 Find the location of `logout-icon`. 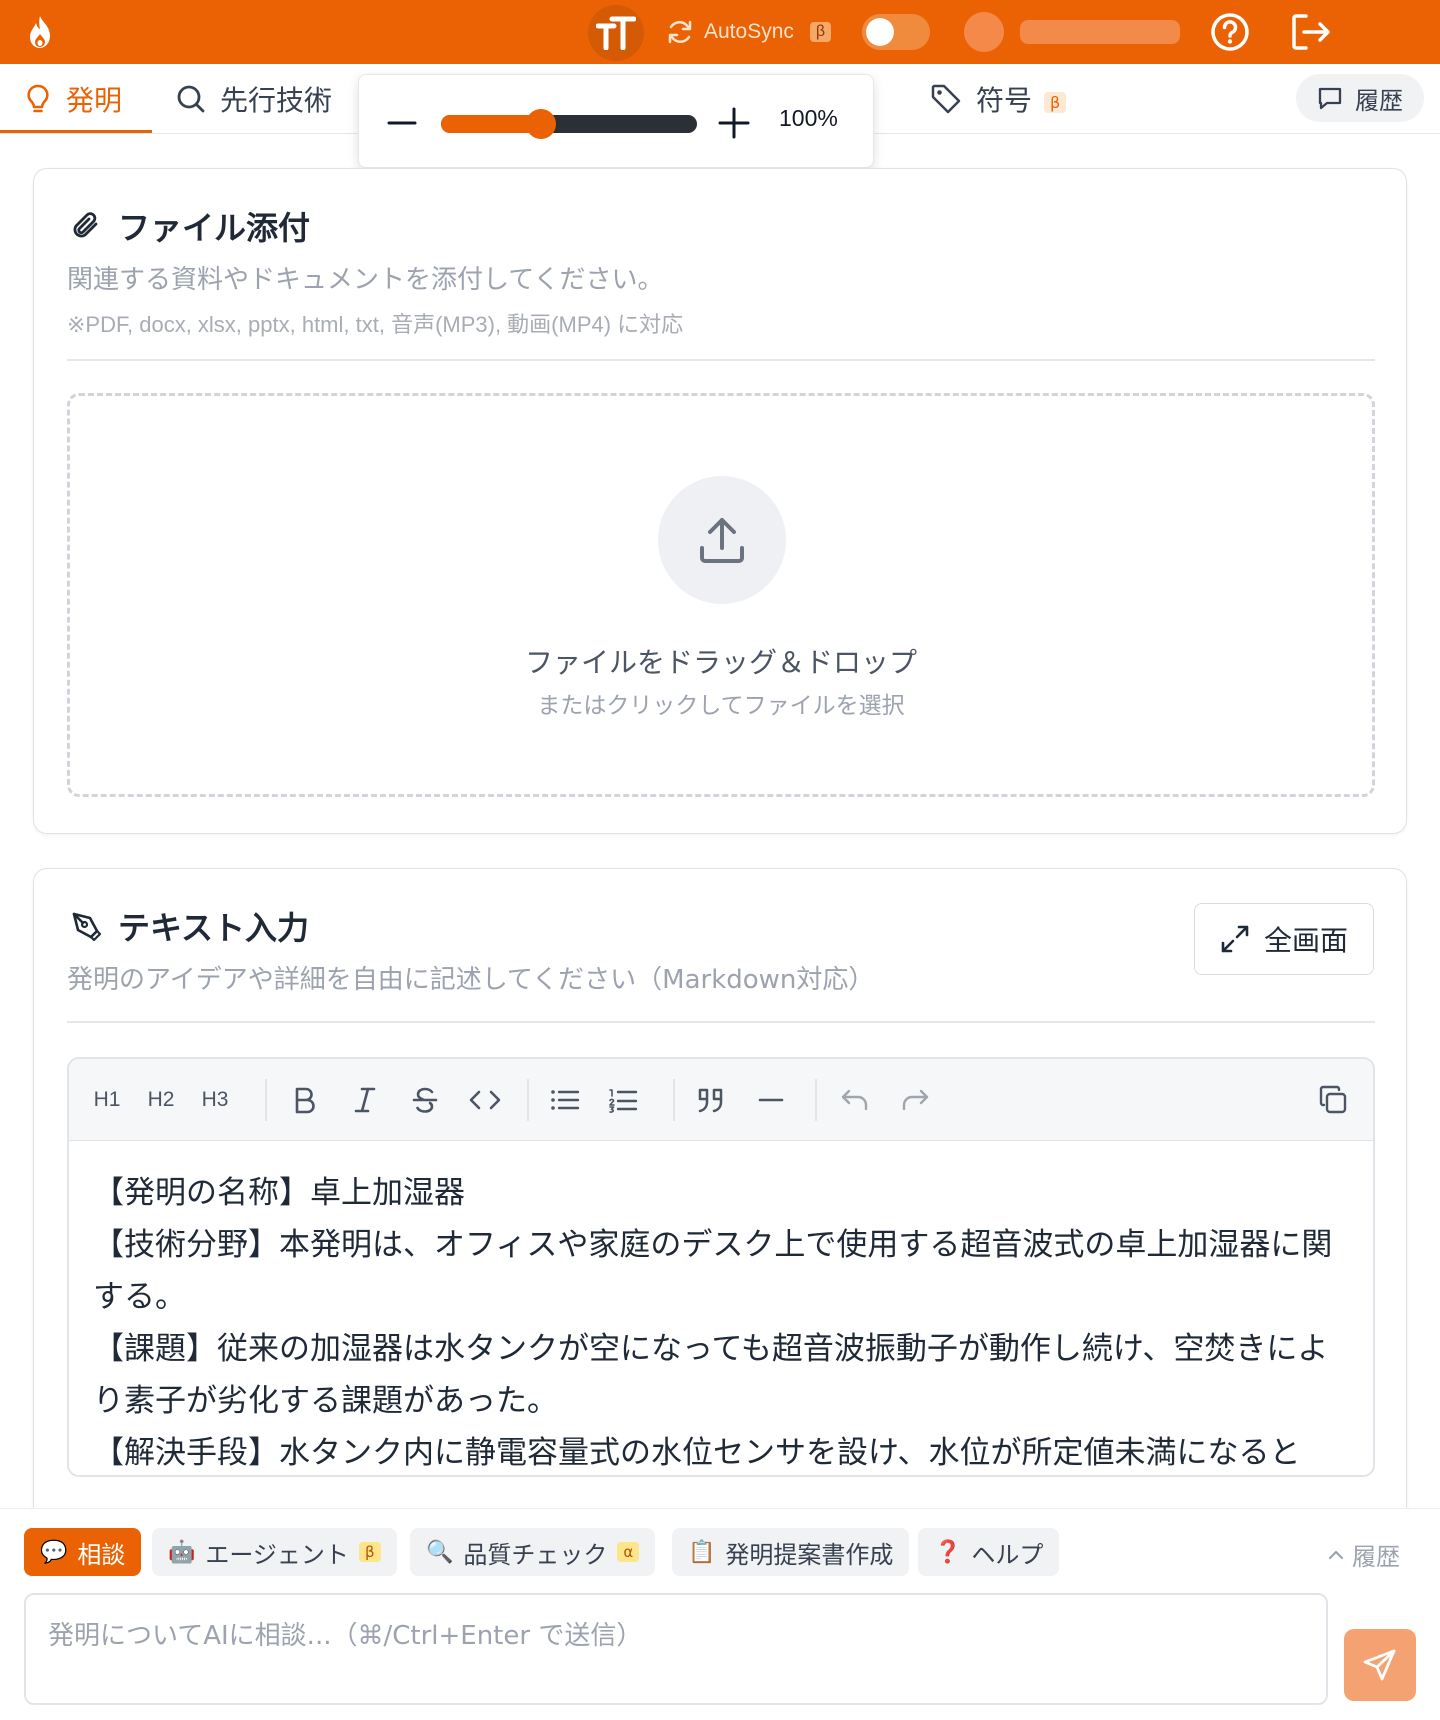

logout-icon is located at coordinates (1311, 32).